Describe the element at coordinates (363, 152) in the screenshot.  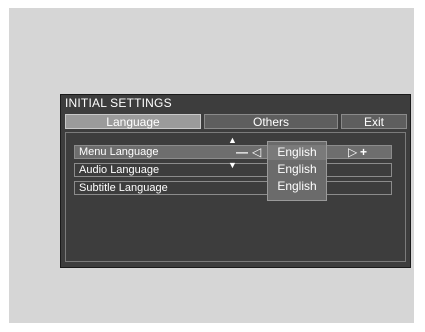
I see `plus-icon: +` at that location.